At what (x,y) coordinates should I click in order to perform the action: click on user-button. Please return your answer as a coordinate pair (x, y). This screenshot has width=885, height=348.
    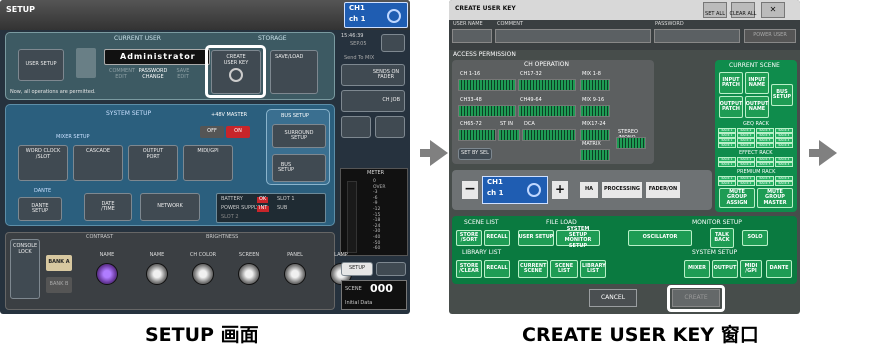
    Looking at the image, I should click on (391, 269).